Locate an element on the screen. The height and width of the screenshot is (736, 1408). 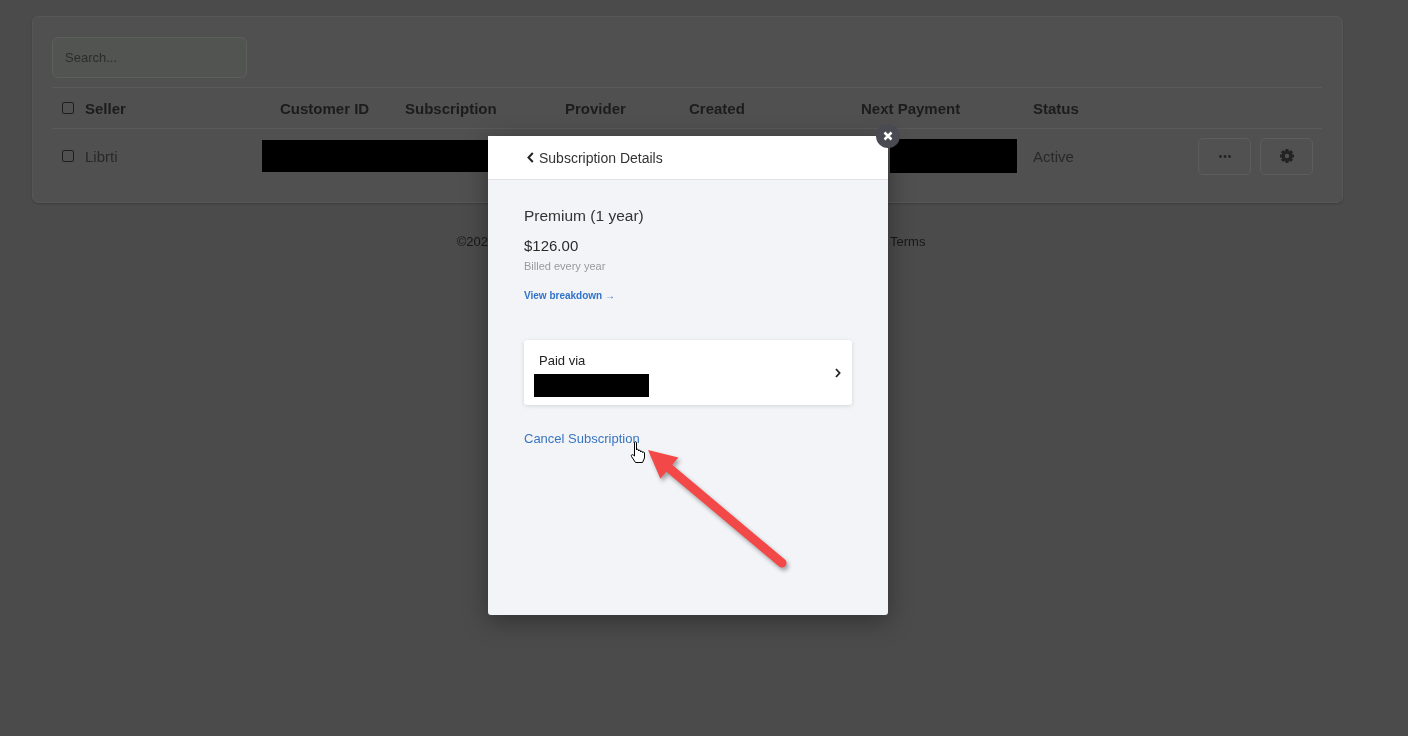
settings-button is located at coordinates (1286, 156).